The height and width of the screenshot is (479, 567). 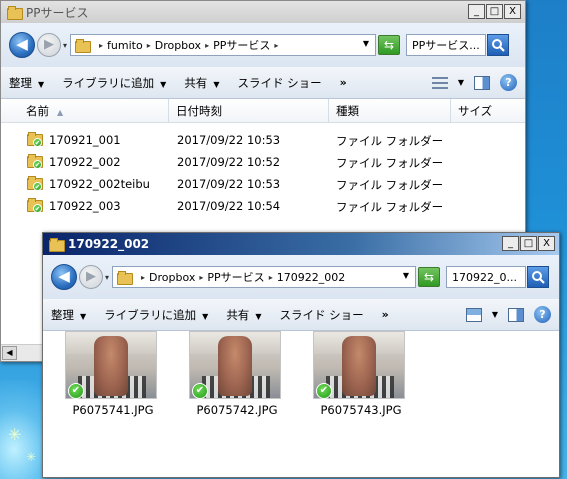 I want to click on file-row: ✔ 170922_002 2017/09/22 10:52 ファイル フォルダー, so click(x=263, y=162).